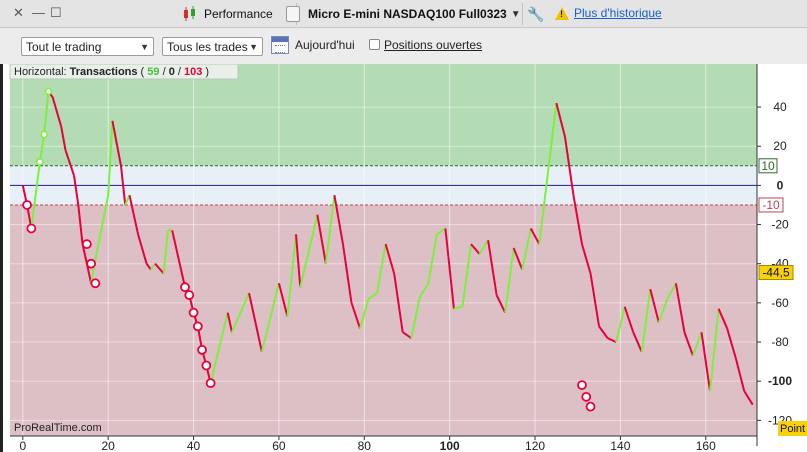 The image size is (807, 452). What do you see at coordinates (189, 13) in the screenshot?
I see `candlestick-icon` at bounding box center [189, 13].